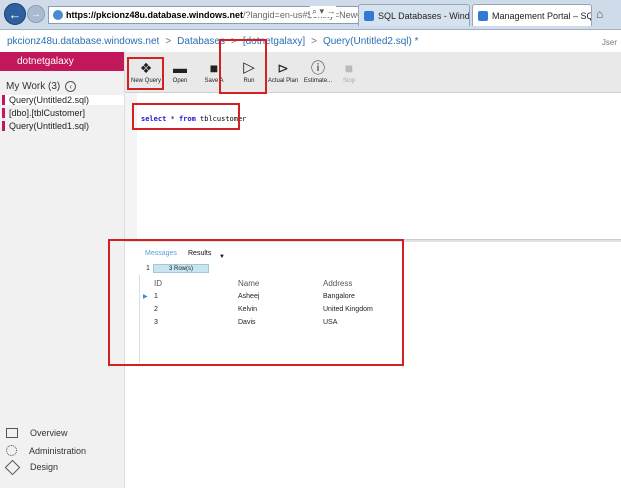 This screenshot has height=488, width=621. I want to click on work-item-untitled2: Query(Untitled2.sql), so click(63, 100).